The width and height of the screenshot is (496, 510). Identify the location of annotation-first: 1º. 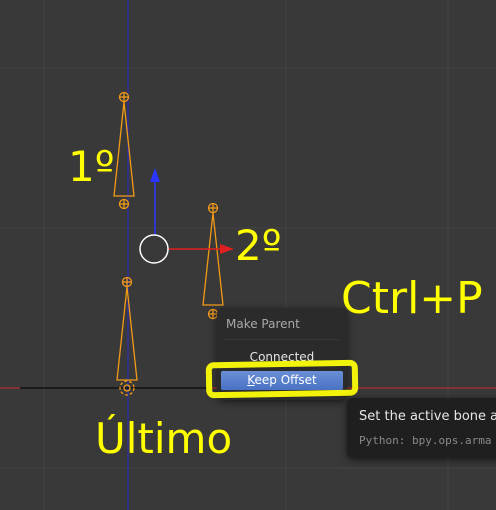
(91, 166).